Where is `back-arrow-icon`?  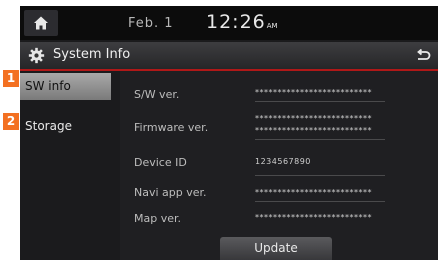 back-arrow-icon is located at coordinates (424, 54).